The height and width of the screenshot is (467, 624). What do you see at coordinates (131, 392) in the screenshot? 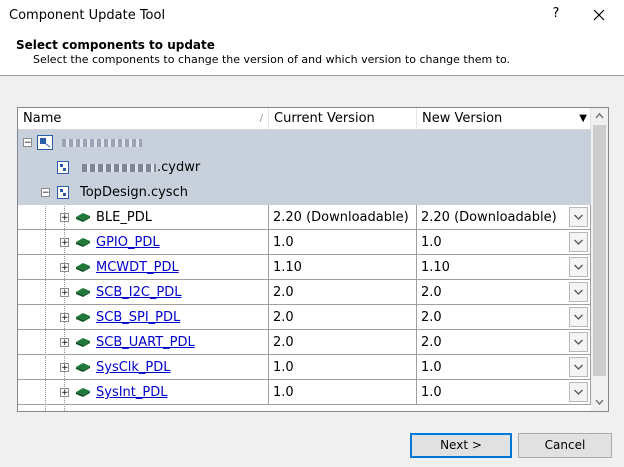
I see `component-name: SysInt_PDL` at bounding box center [131, 392].